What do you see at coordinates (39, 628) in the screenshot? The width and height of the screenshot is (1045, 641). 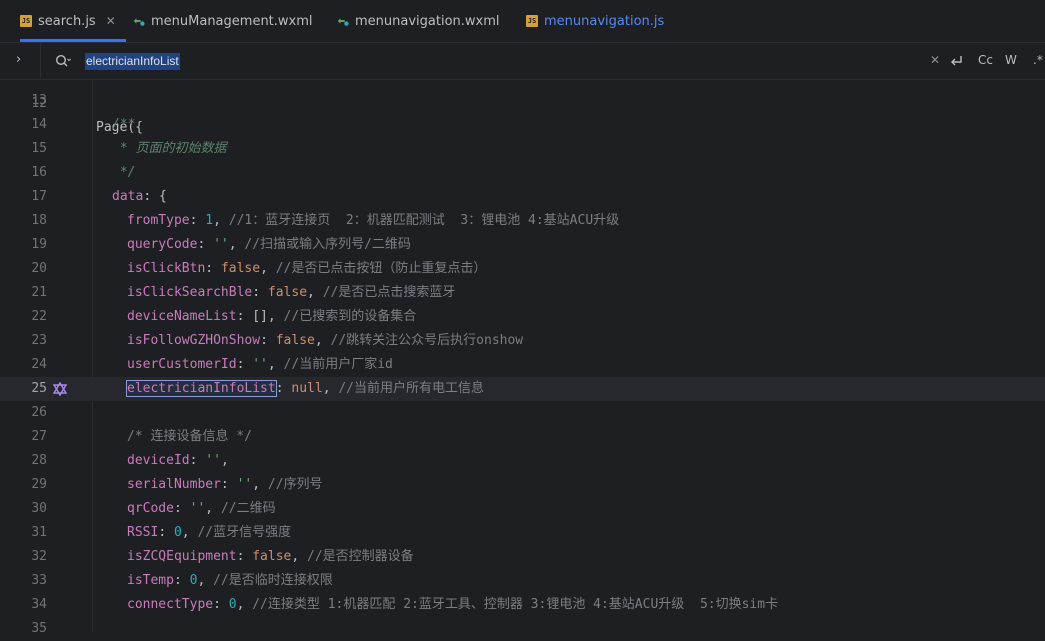 I see `line-number: 35` at bounding box center [39, 628].